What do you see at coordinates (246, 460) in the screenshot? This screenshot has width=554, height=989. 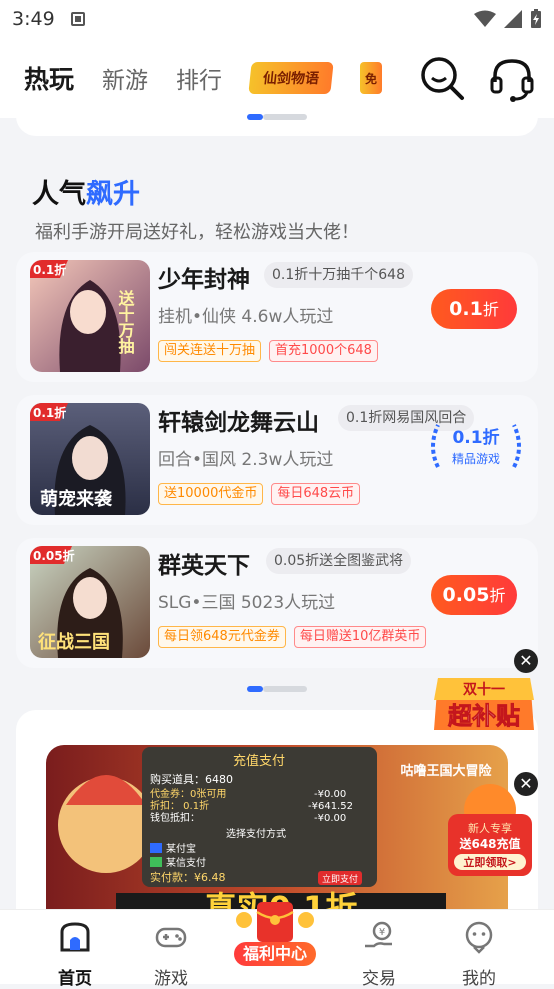 I see `game-meta: 回合•国风 2.3w人玩过` at bounding box center [246, 460].